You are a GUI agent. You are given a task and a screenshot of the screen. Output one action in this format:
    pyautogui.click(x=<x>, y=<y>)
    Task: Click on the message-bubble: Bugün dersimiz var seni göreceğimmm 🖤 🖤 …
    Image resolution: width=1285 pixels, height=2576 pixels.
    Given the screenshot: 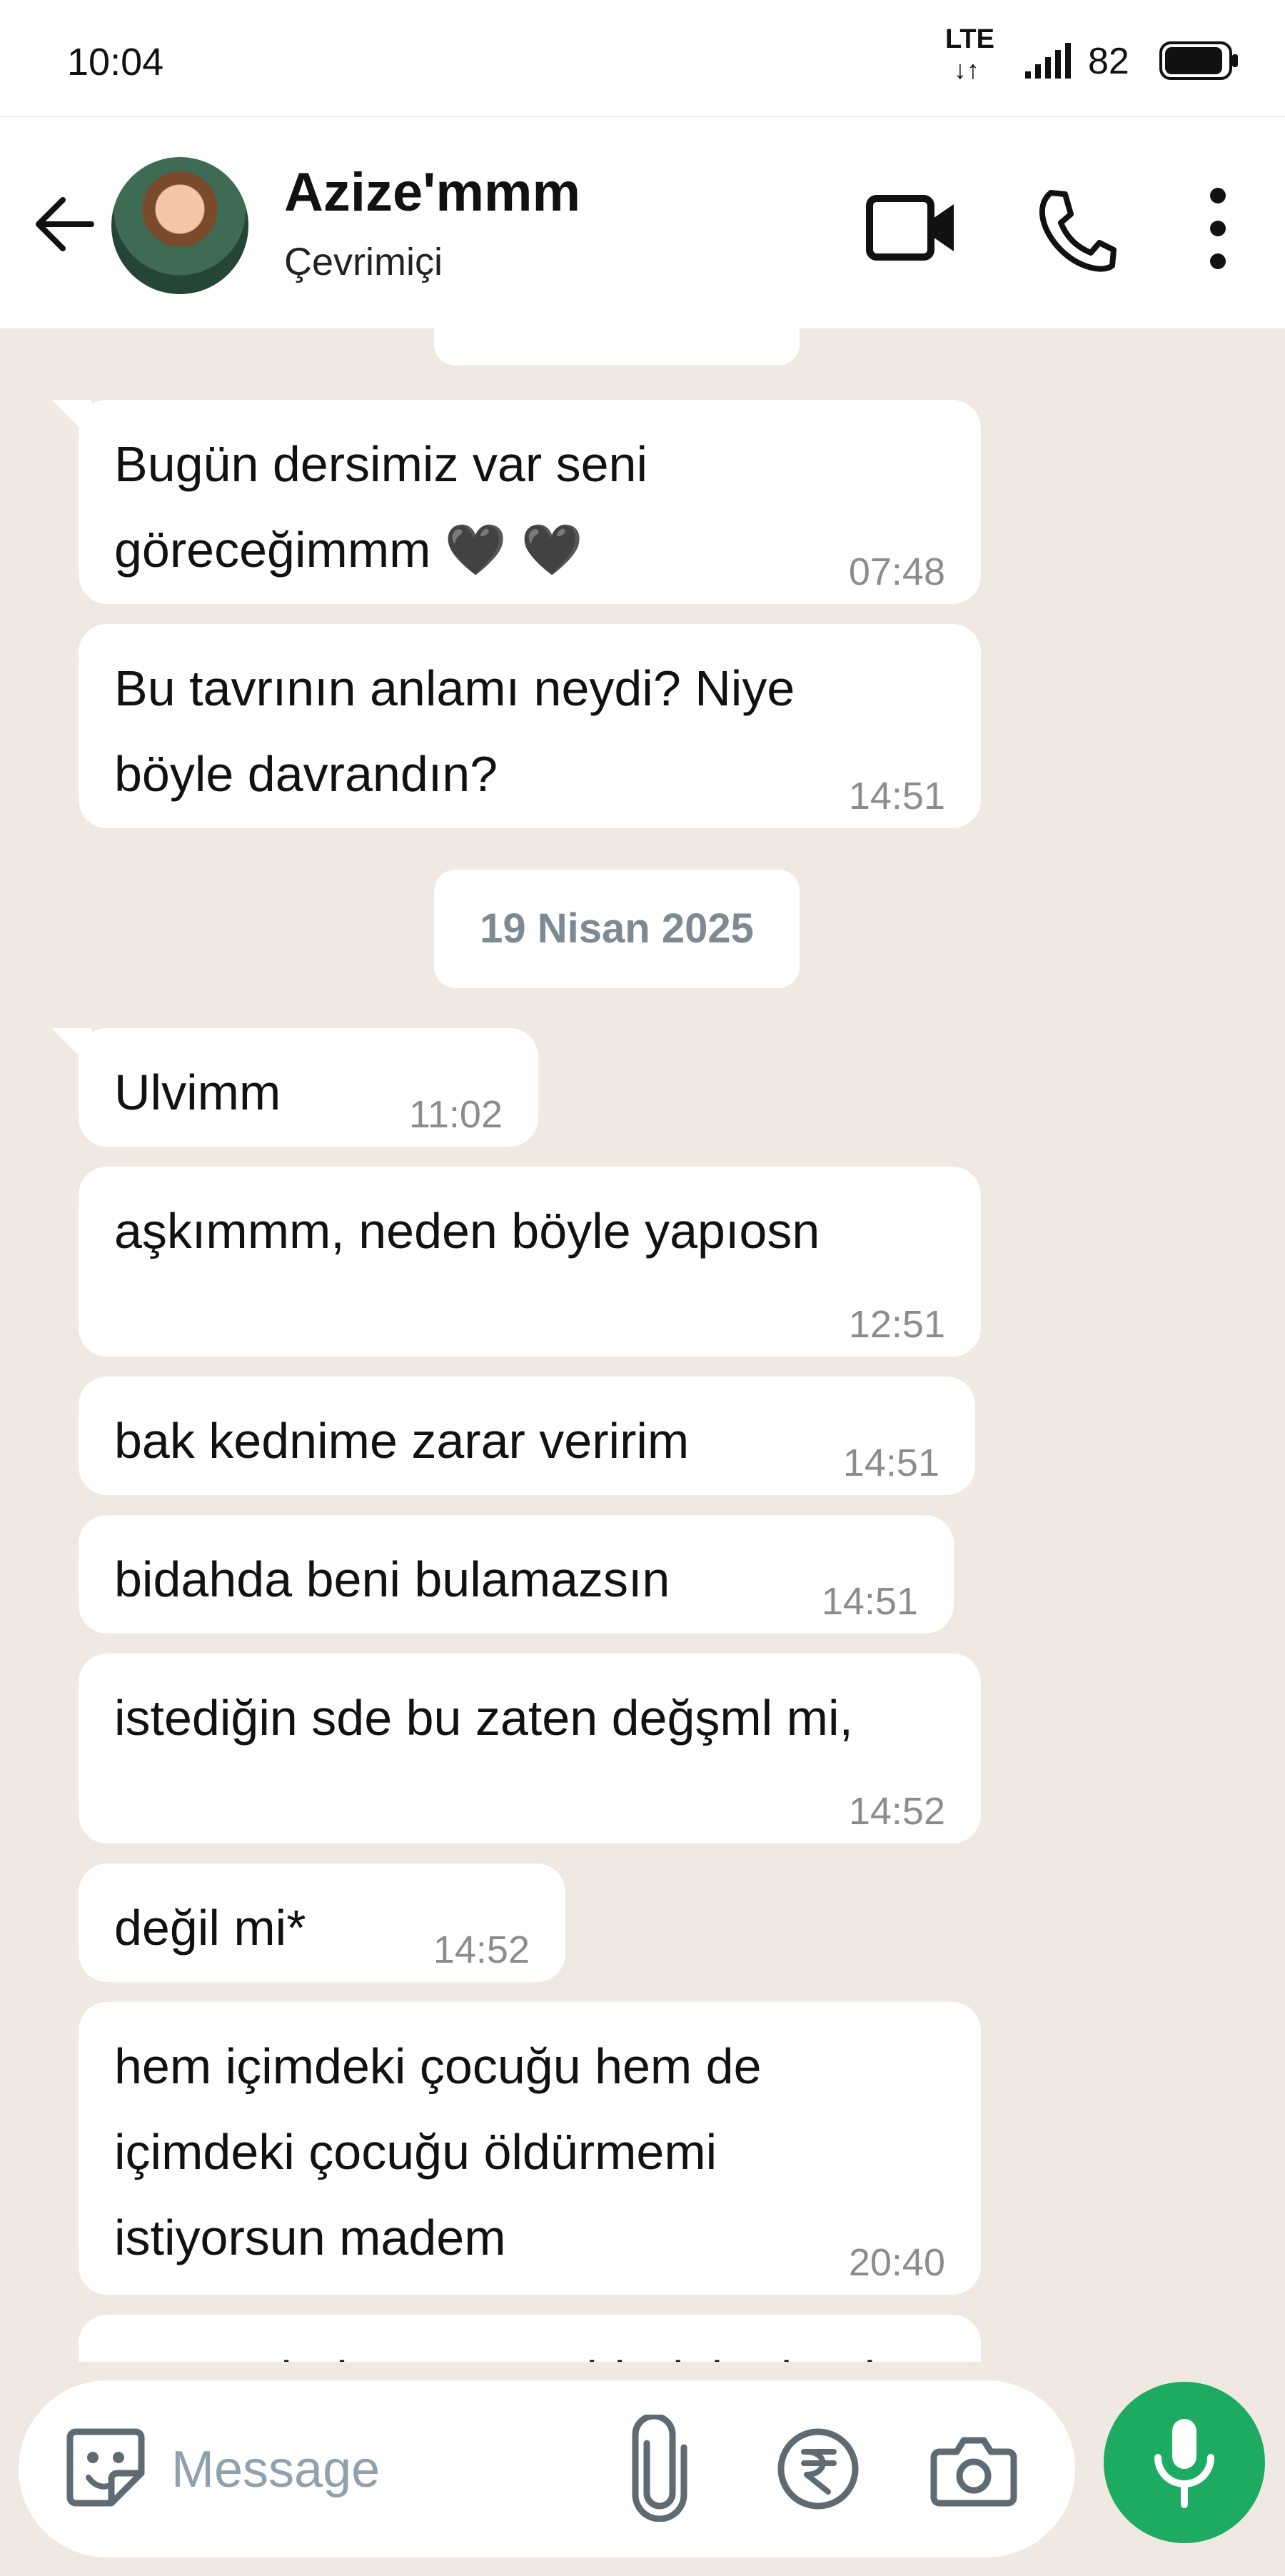 What is the action you would take?
    pyautogui.click(x=530, y=502)
    